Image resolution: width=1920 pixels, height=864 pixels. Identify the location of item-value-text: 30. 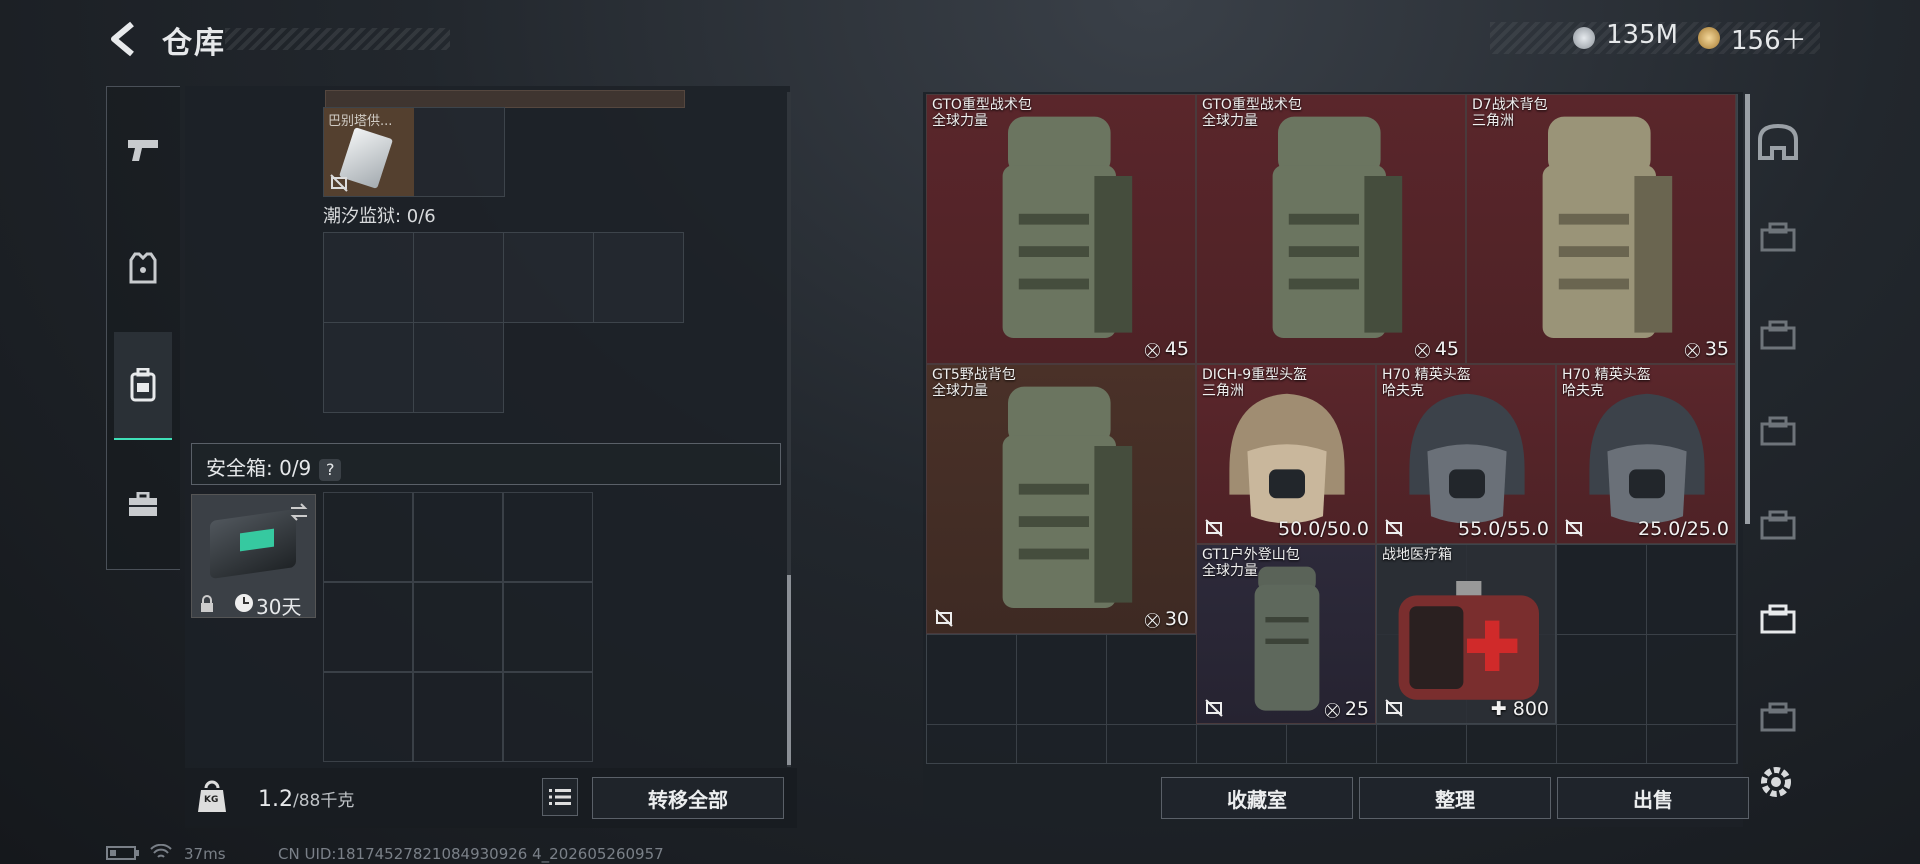
(1176, 619).